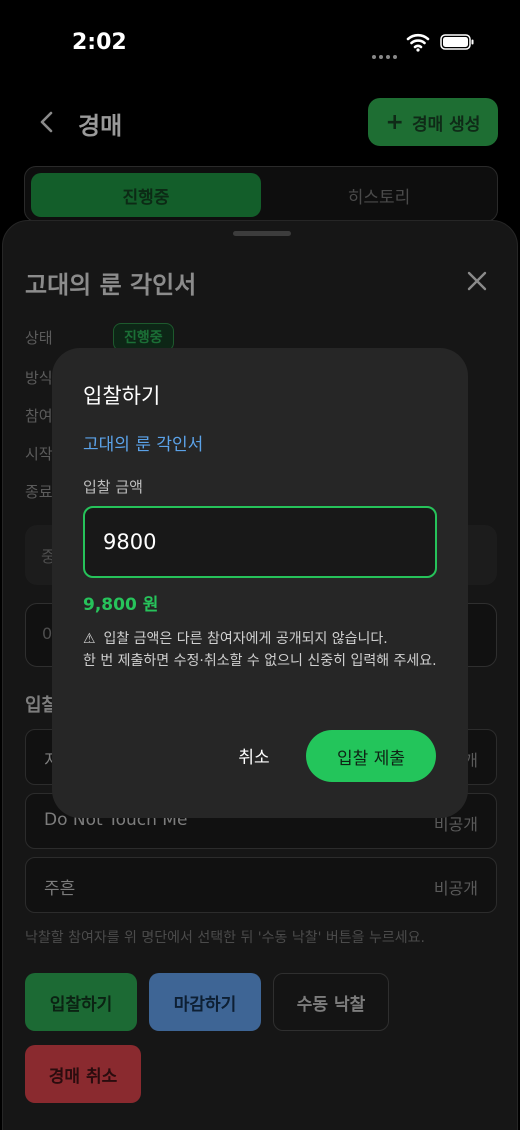  Describe the element at coordinates (122, 396) in the screenshot. I see `dialog-title: 입찰하기` at that location.